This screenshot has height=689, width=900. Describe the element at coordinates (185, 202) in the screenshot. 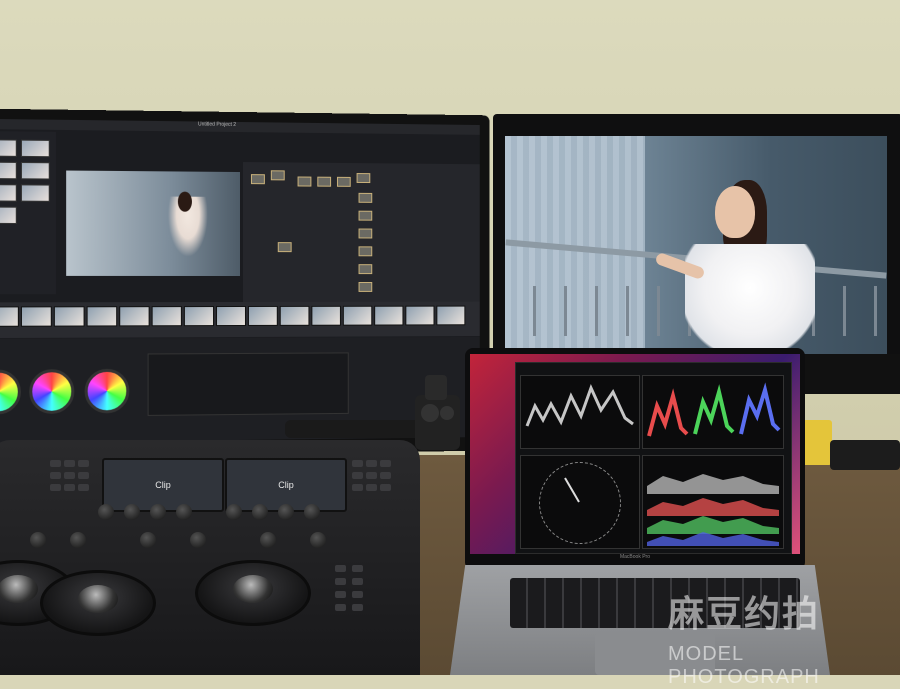

I see `viewer-subject-hair` at that location.